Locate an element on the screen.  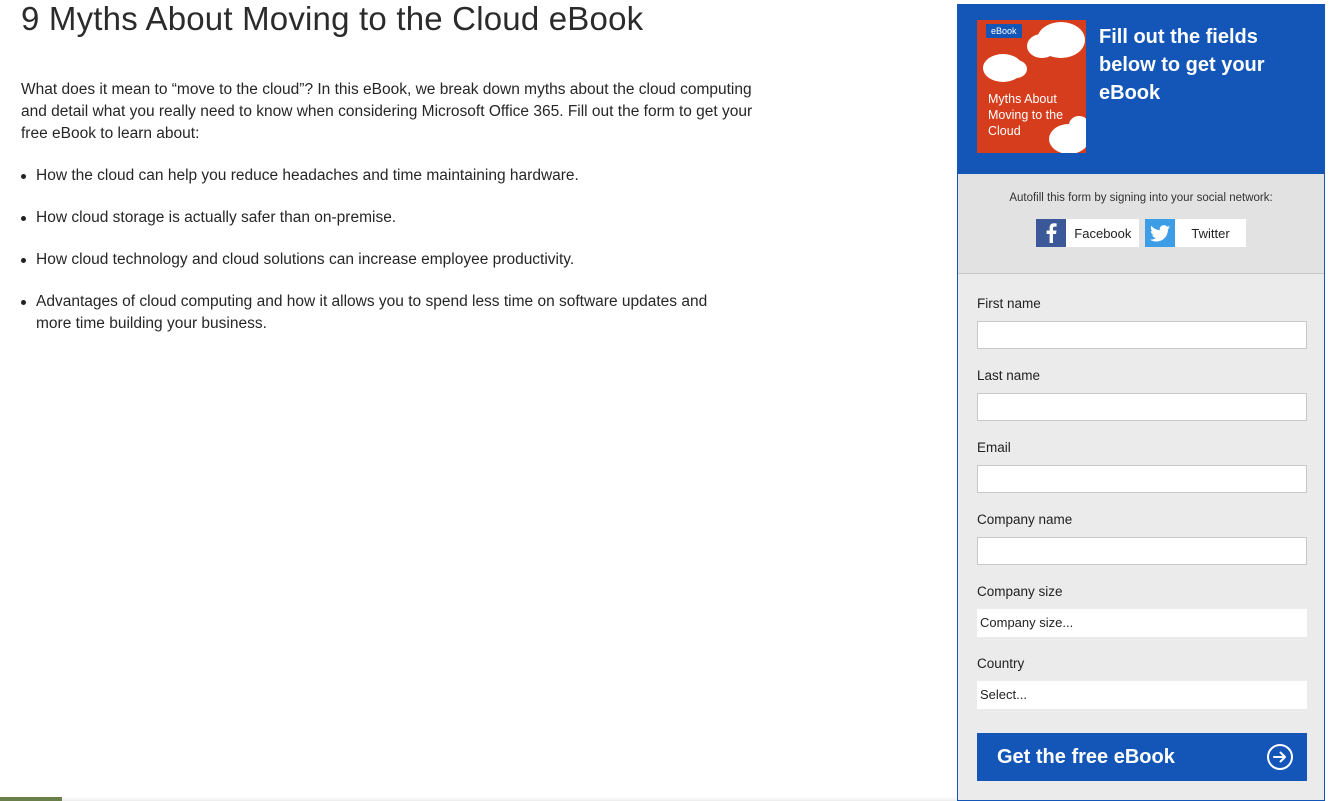
email-field: Email is located at coordinates (1142, 466).